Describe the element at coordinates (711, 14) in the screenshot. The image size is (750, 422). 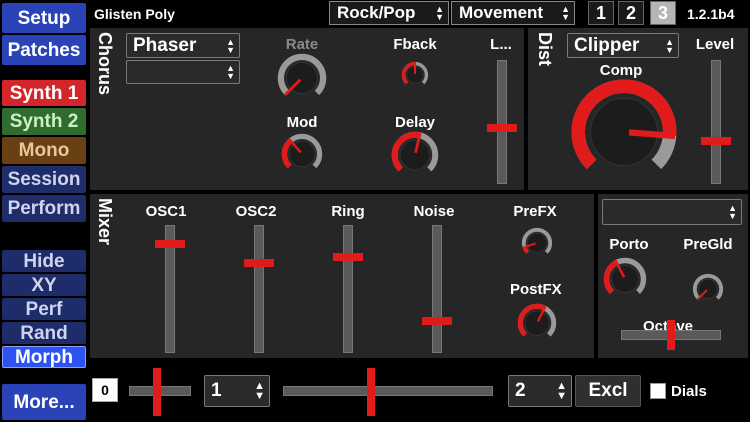
I see `version-label: 1.2.1b4` at that location.